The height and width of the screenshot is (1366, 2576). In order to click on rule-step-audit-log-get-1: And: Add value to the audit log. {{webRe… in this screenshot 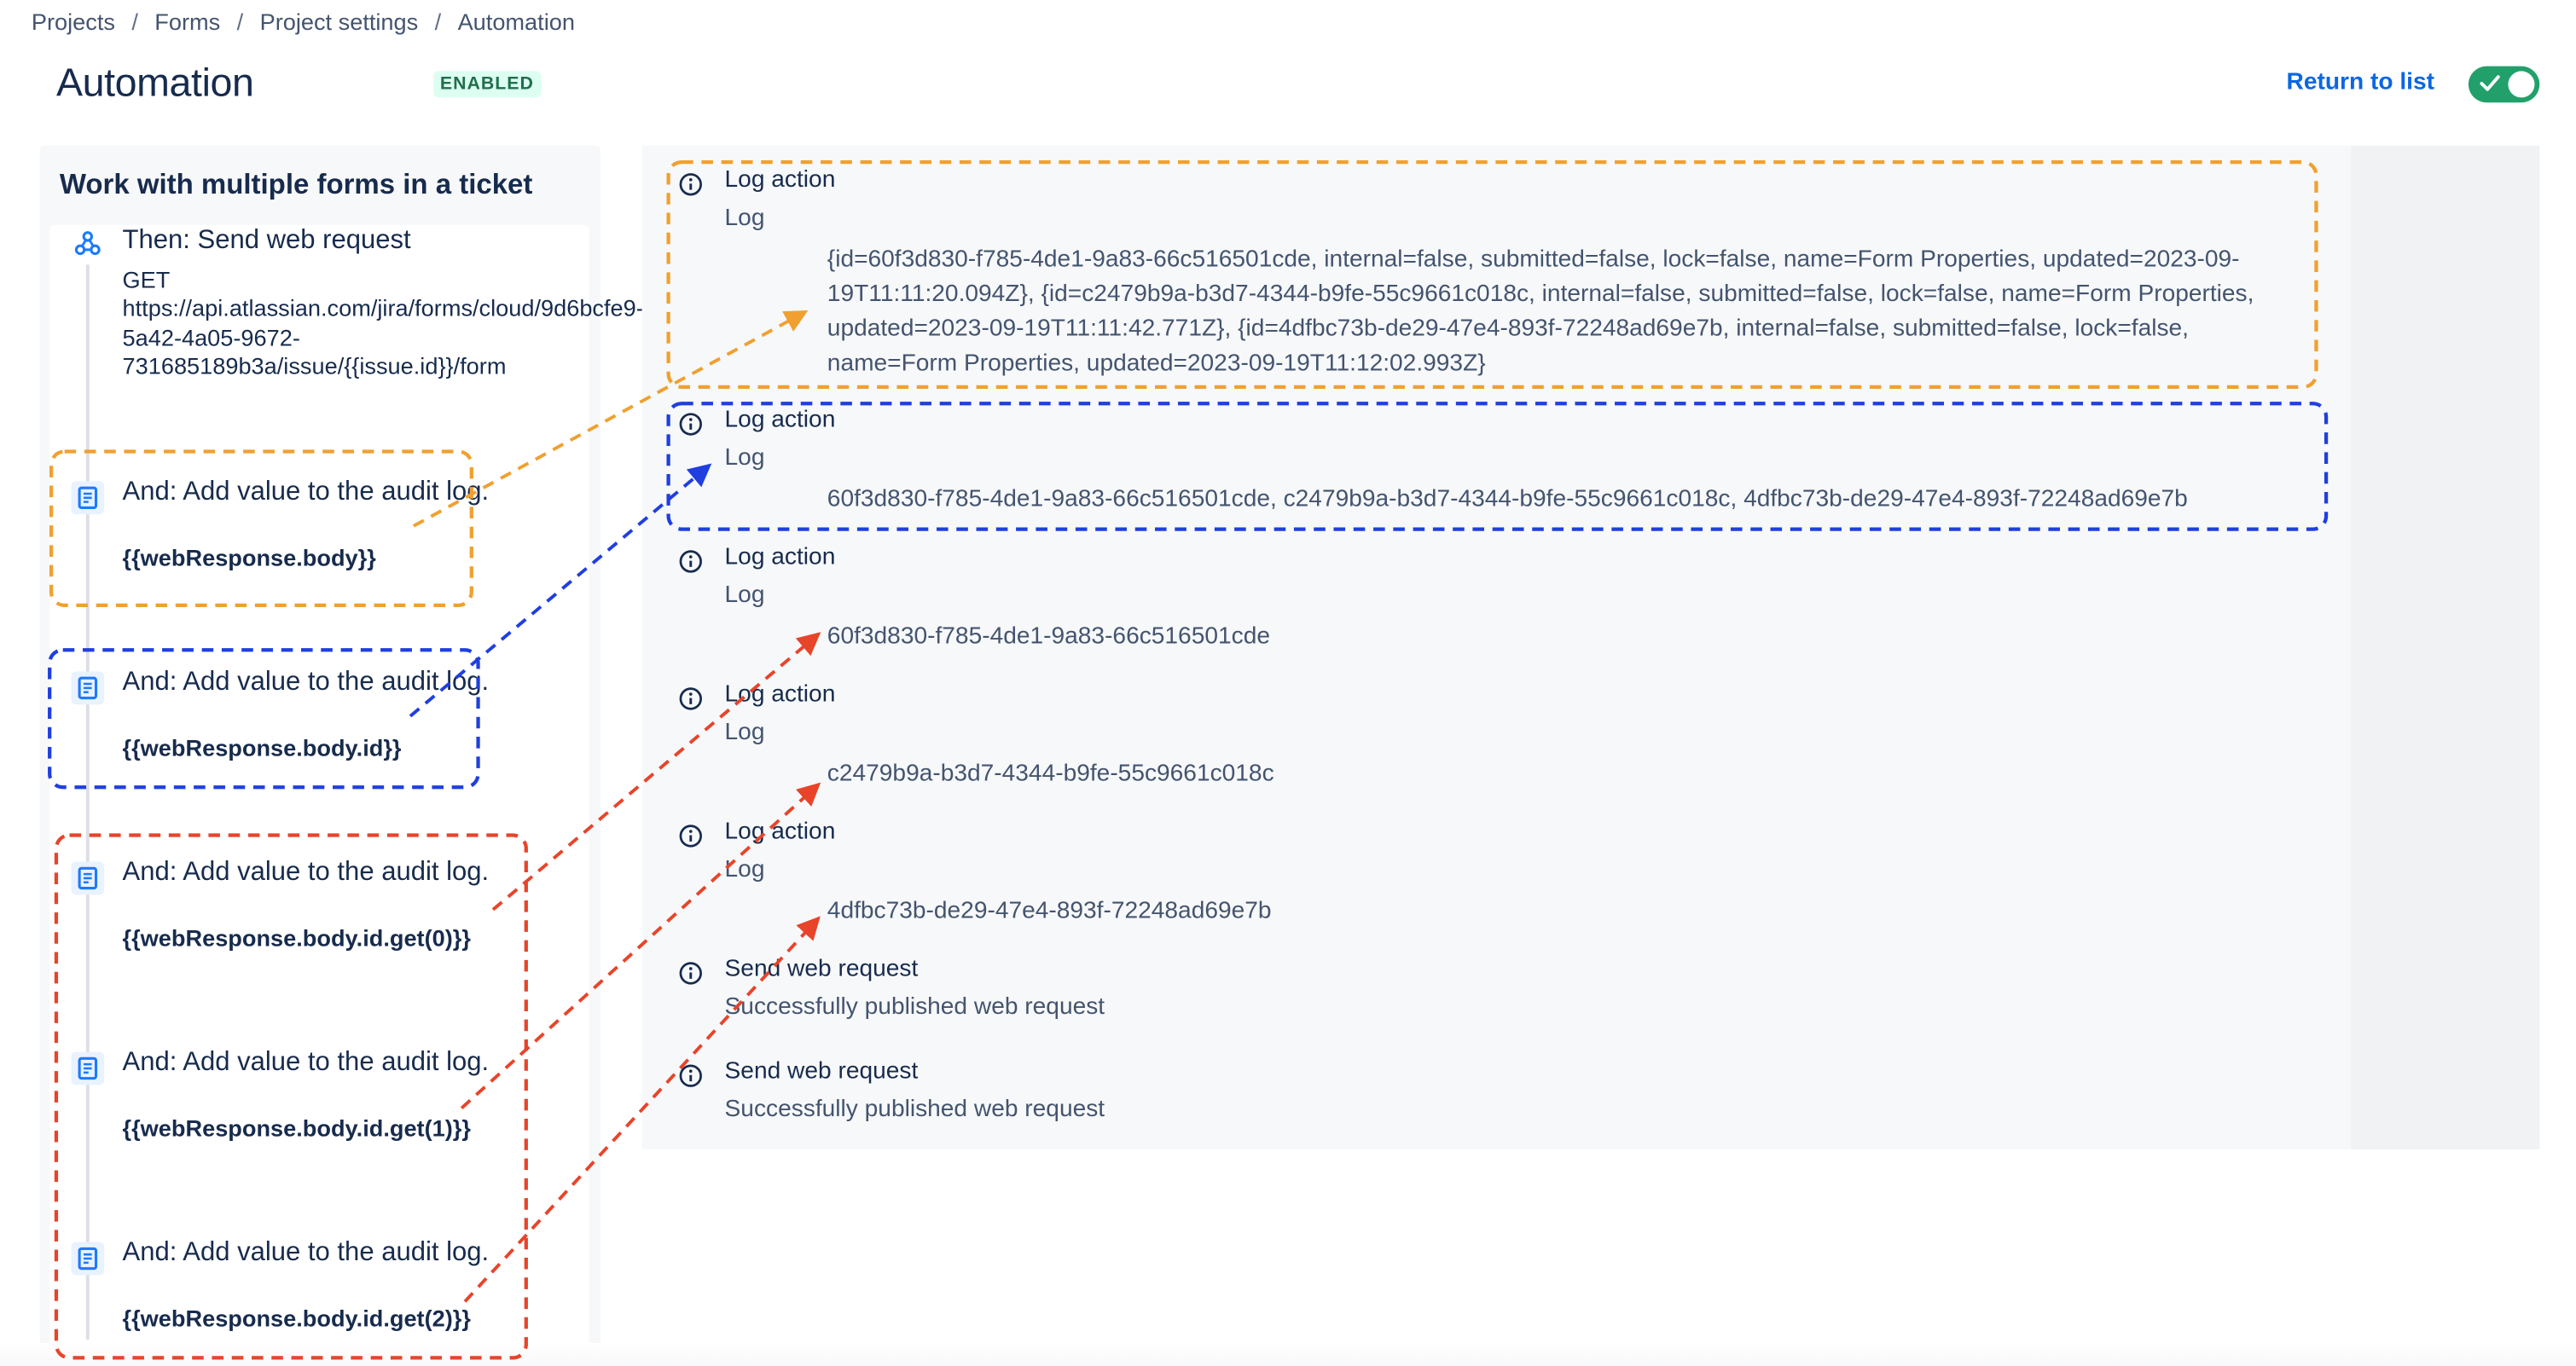, I will do `click(315, 1096)`.